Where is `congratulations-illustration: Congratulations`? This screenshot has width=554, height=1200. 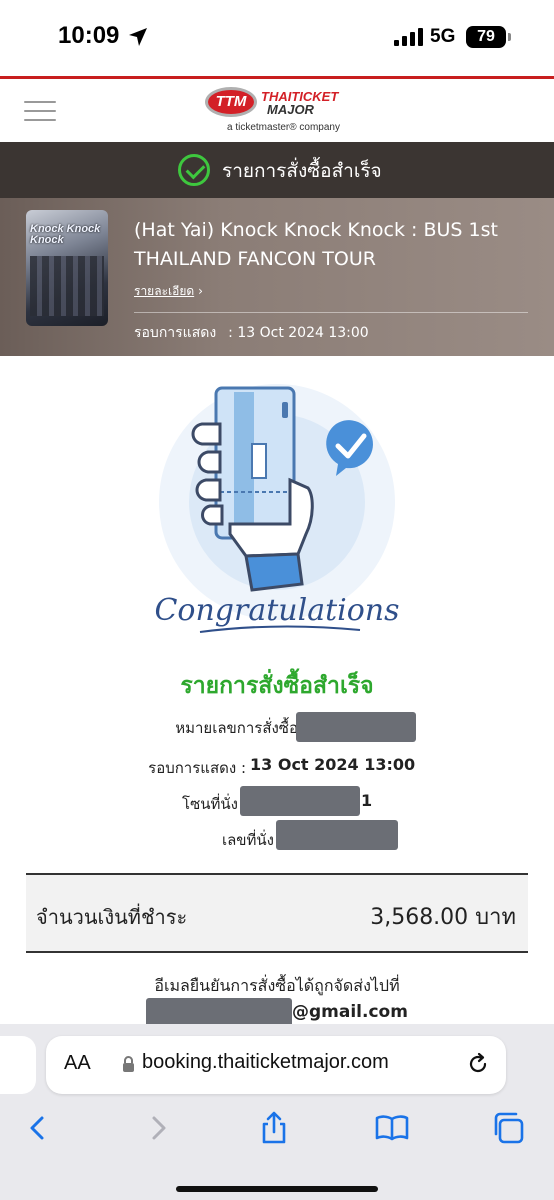 congratulations-illustration: Congratulations is located at coordinates (277, 508).